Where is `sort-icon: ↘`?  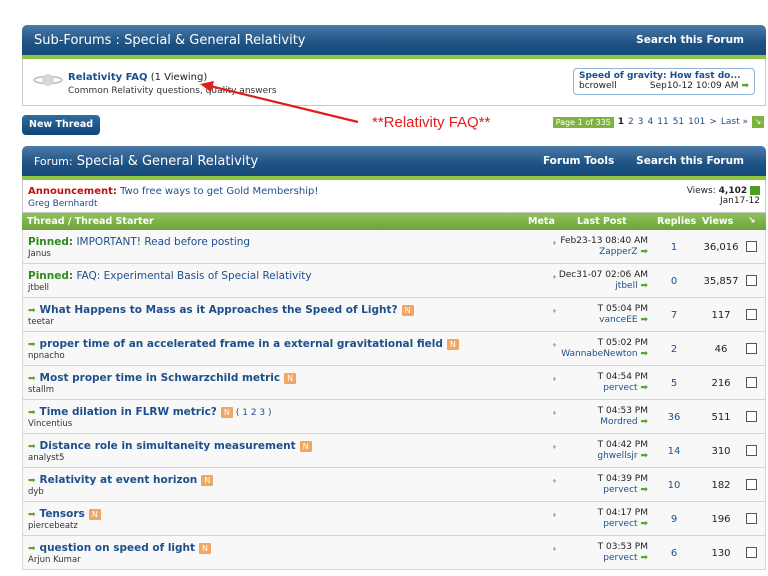 sort-icon: ↘ is located at coordinates (752, 221).